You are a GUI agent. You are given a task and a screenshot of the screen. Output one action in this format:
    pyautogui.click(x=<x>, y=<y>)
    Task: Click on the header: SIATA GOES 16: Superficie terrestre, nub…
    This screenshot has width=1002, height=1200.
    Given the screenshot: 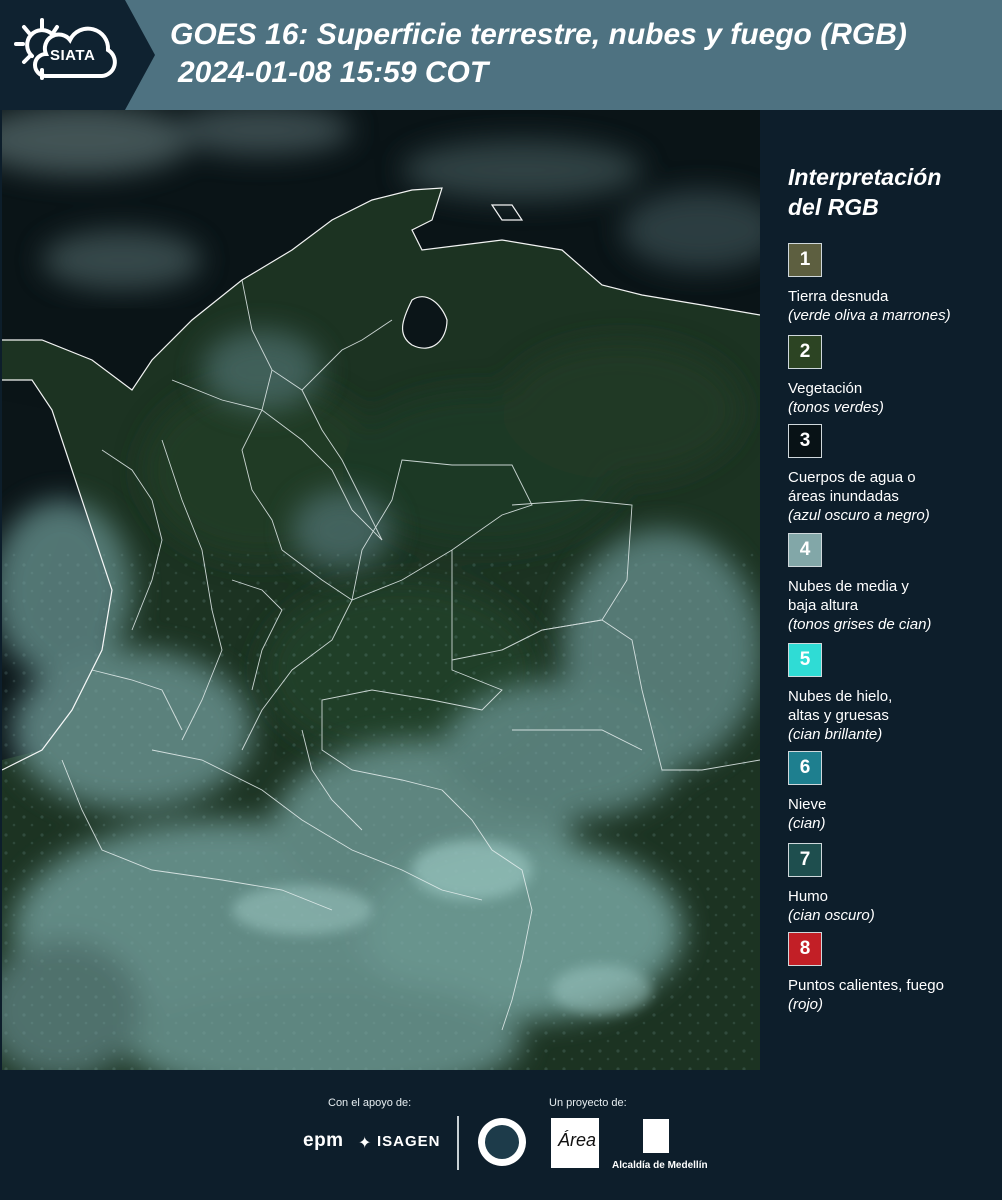 What is the action you would take?
    pyautogui.click(x=501, y=55)
    